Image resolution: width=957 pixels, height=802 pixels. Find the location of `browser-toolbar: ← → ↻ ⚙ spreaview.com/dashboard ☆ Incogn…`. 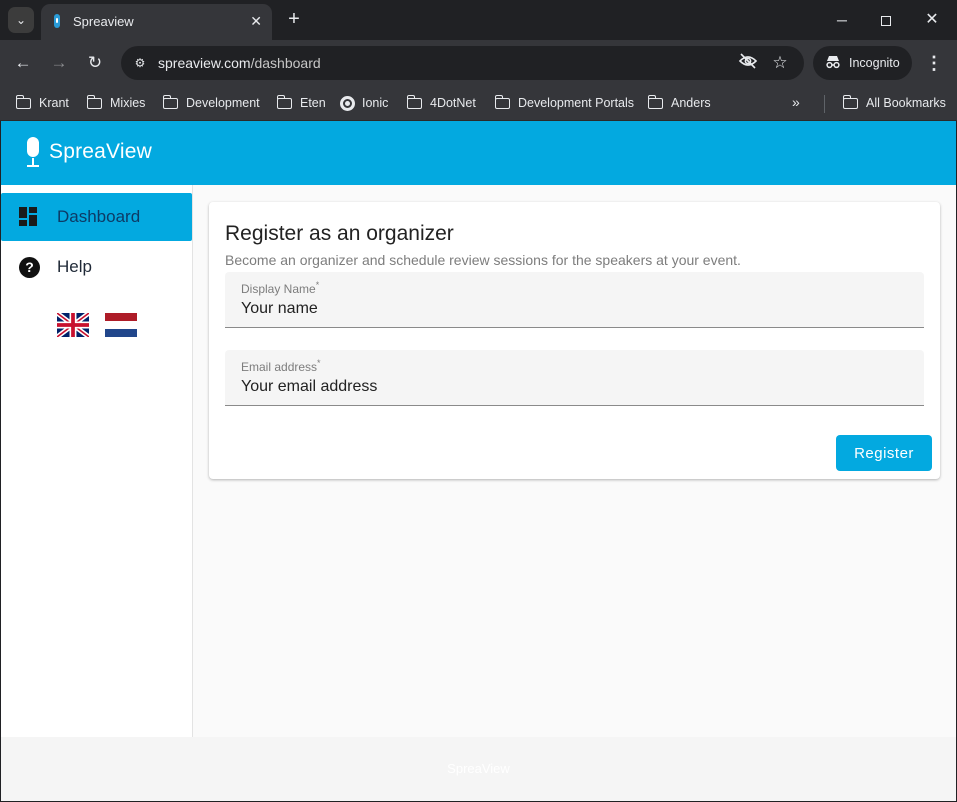

browser-toolbar: ← → ↻ ⚙ spreaview.com/dashboard ☆ Incogn… is located at coordinates (478, 63).